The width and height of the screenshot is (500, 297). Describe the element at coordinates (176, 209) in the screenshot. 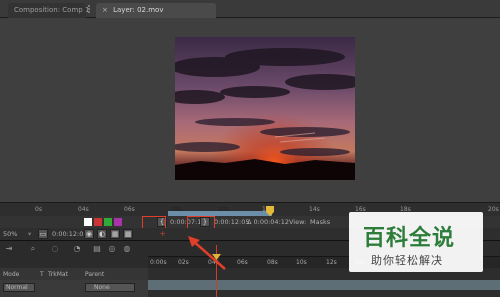

I see `ruler-tick: 08s` at that location.